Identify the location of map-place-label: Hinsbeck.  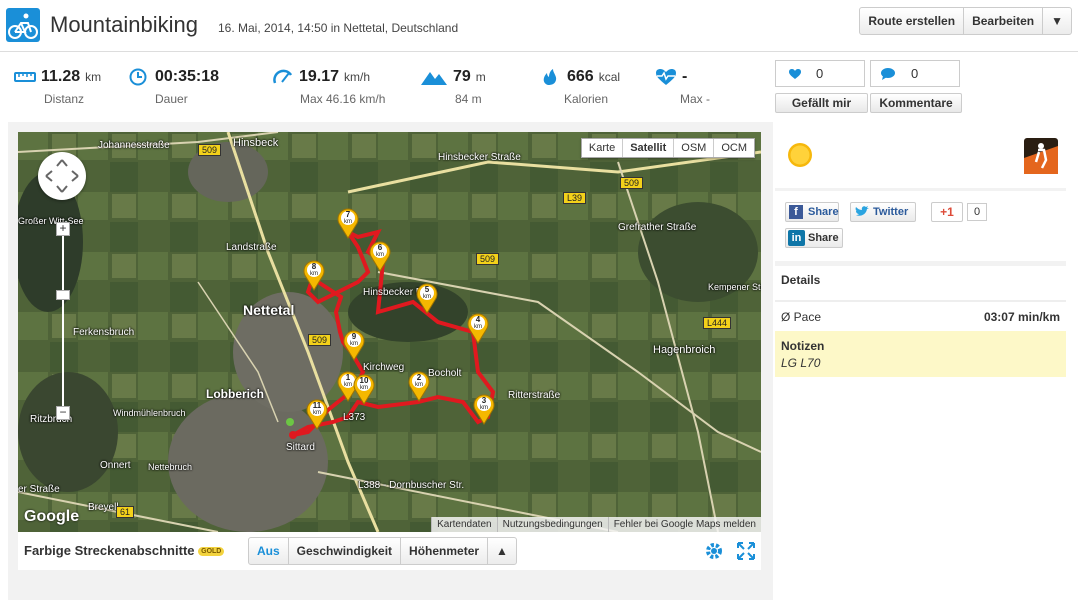
(256, 143).